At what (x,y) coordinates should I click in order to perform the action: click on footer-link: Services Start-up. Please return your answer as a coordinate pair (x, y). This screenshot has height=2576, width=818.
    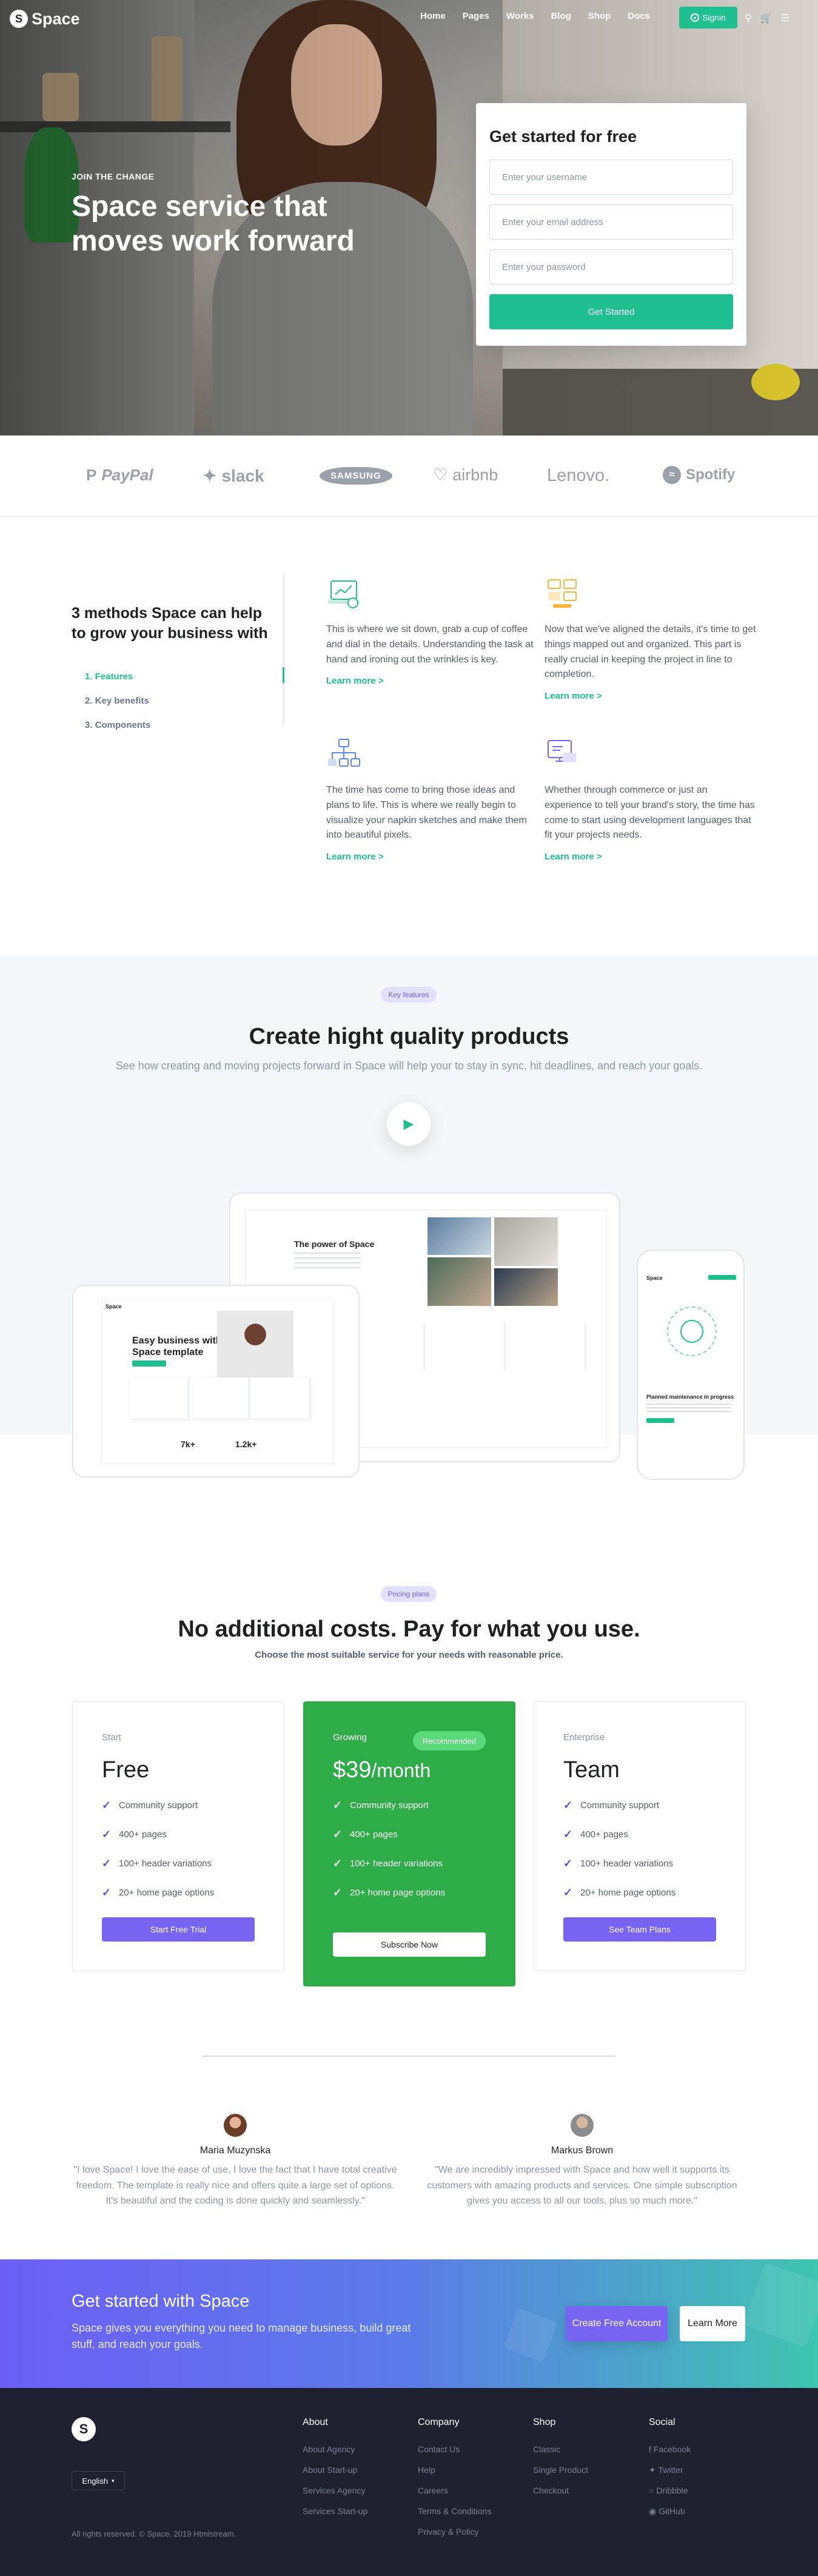
    Looking at the image, I should click on (335, 2511).